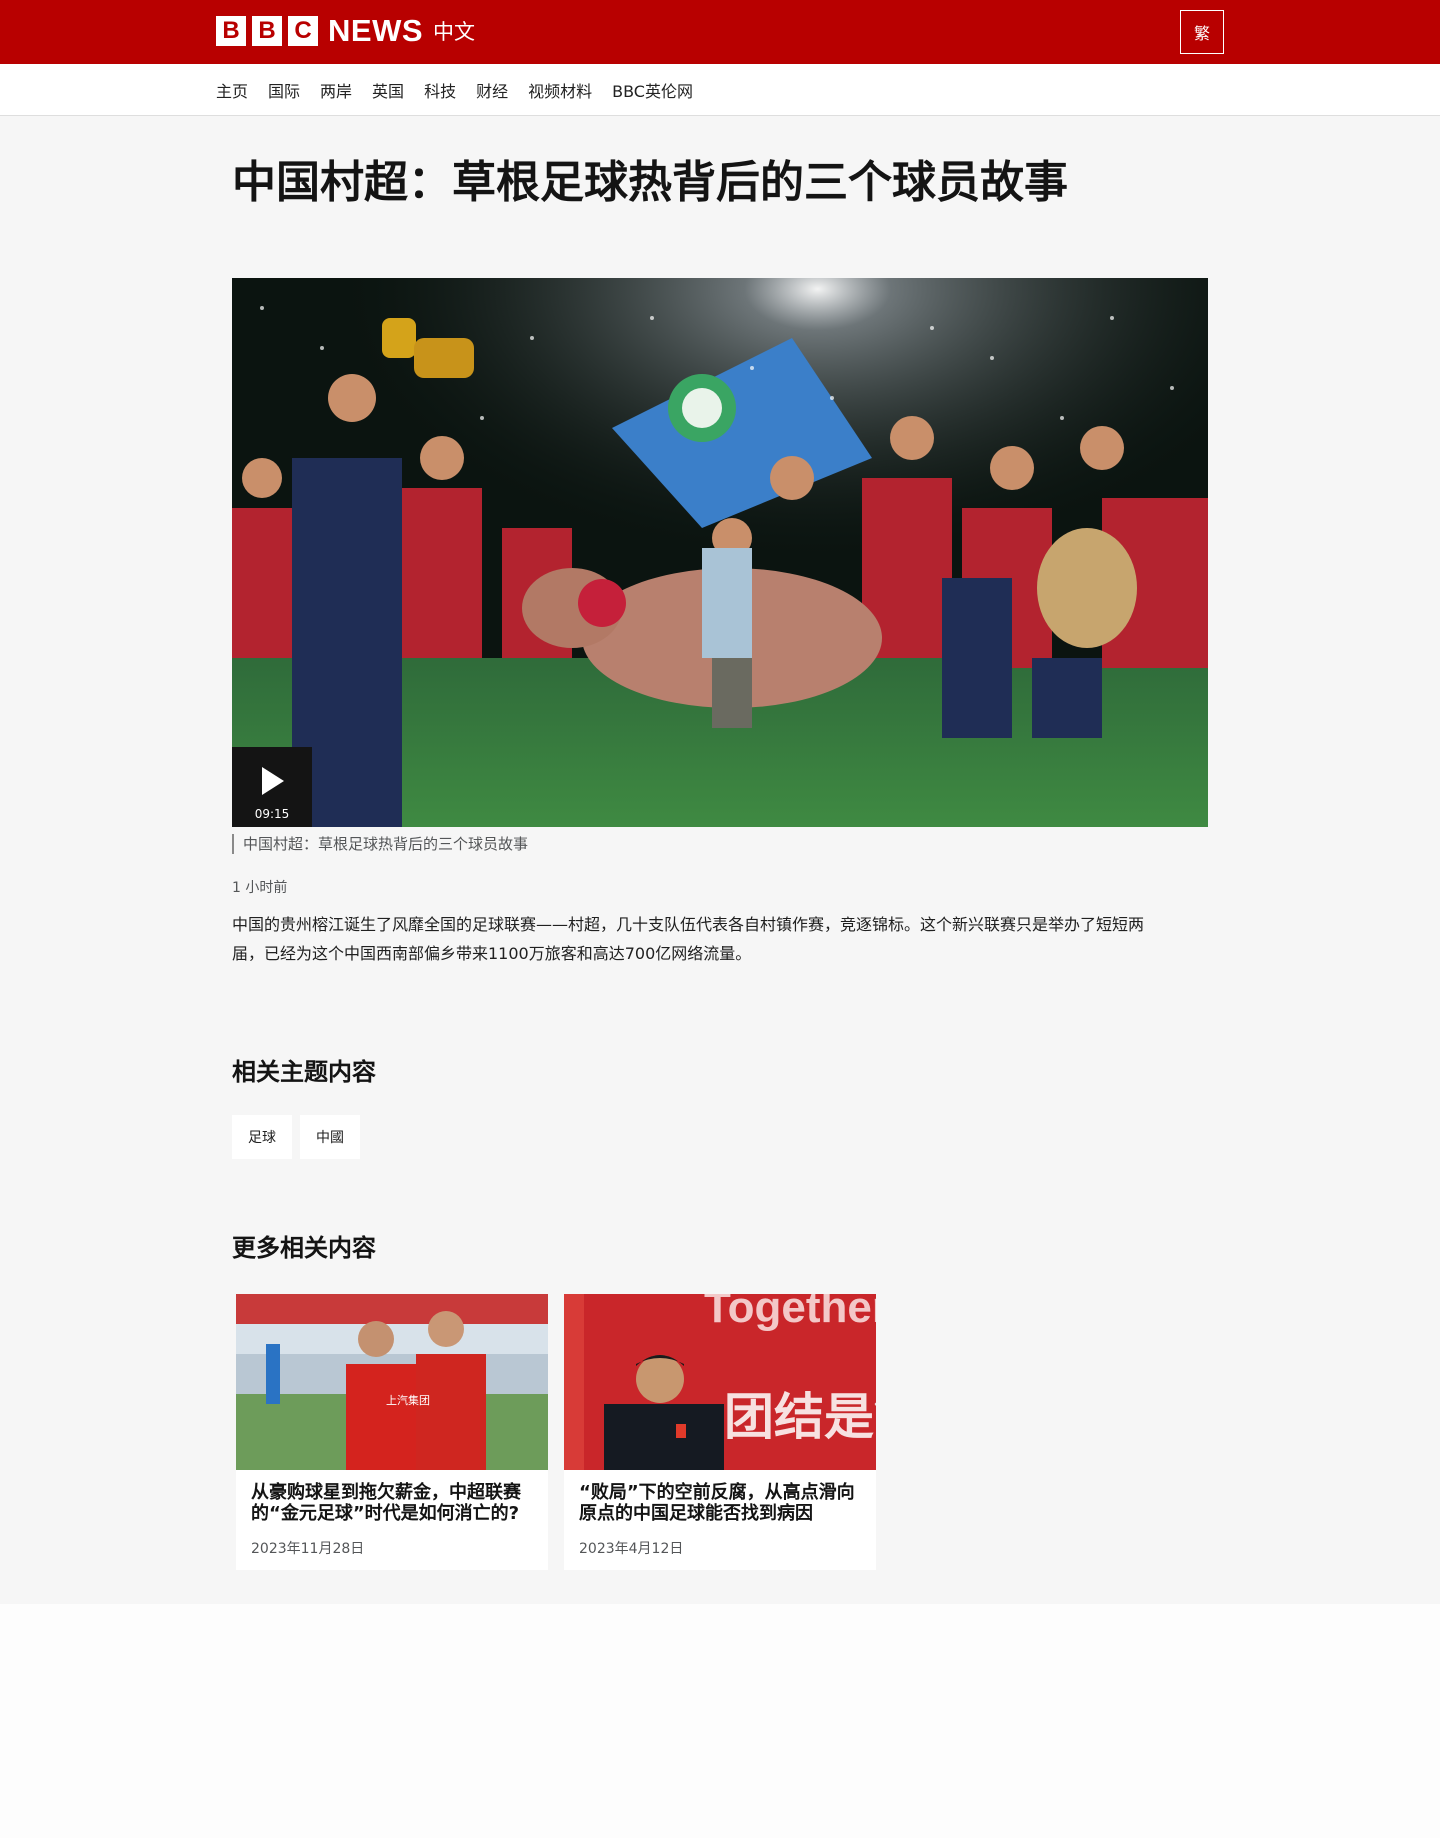 This screenshot has height=1838, width=1440. I want to click on nav-item-tech: 科技, so click(440, 90).